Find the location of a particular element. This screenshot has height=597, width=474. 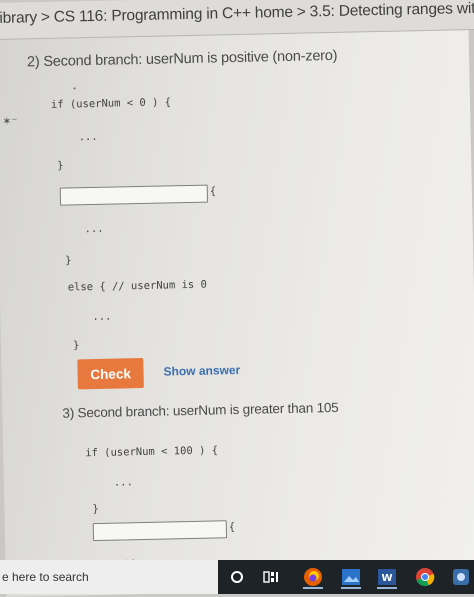

breadcrumb-section: 3.5: Detecting ranges with bra is located at coordinates (391, 10).